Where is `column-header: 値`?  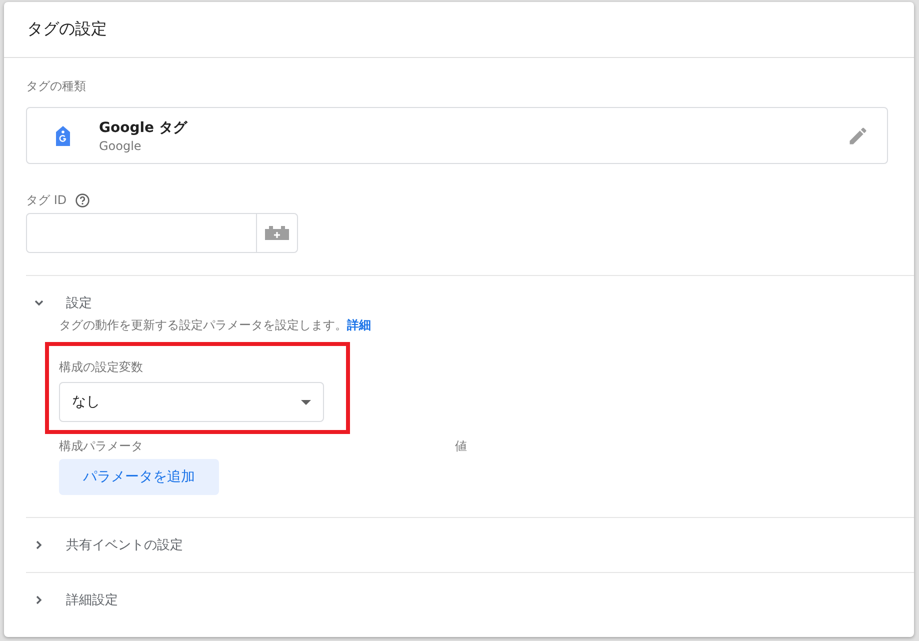
column-header: 値 is located at coordinates (461, 446).